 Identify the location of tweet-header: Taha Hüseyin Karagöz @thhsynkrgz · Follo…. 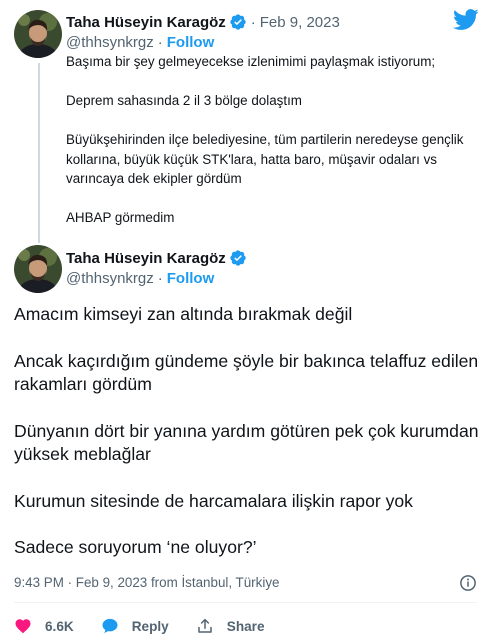
(156, 268).